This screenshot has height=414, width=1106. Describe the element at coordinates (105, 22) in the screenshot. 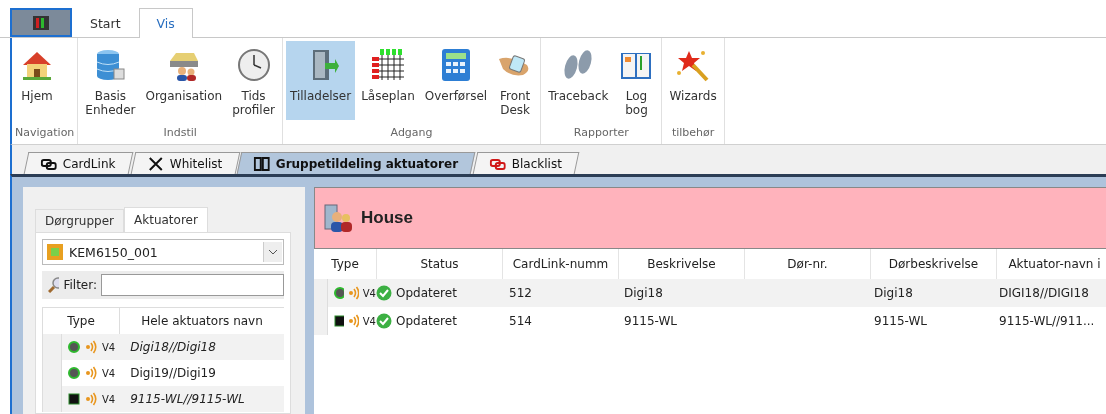

I see `ribbon-tab: Start` at that location.